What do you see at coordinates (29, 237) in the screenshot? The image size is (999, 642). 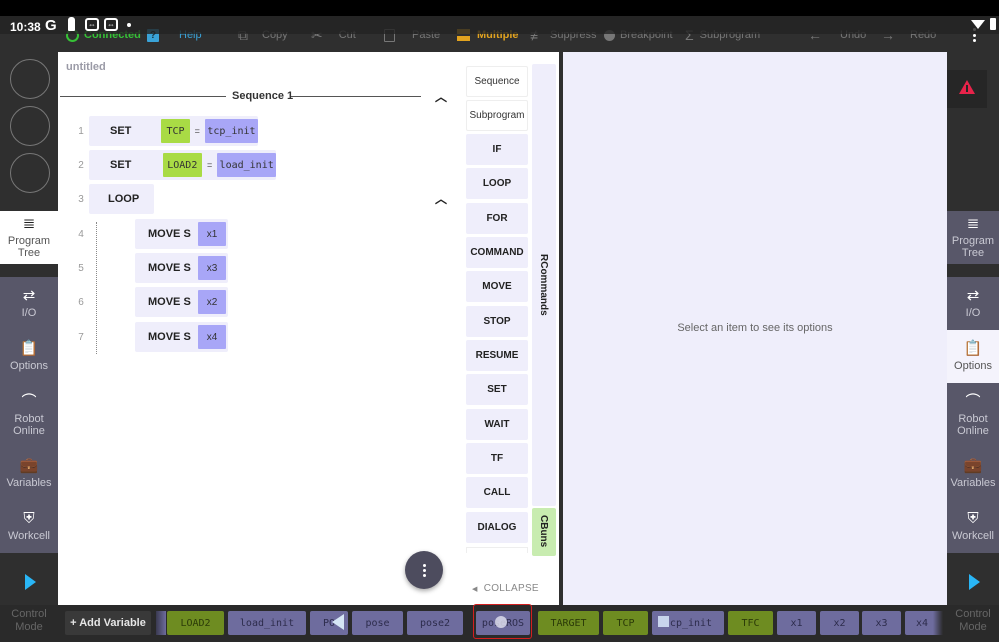 I see `left-nav-program-tree: ≣ Program Tree` at bounding box center [29, 237].